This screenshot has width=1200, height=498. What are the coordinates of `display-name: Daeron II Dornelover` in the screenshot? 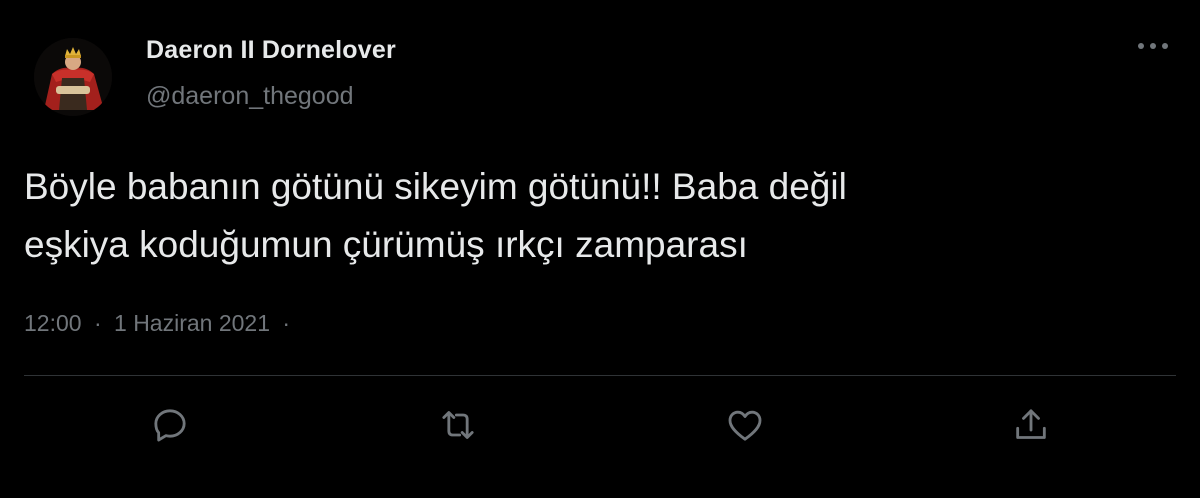 It's located at (271, 50).